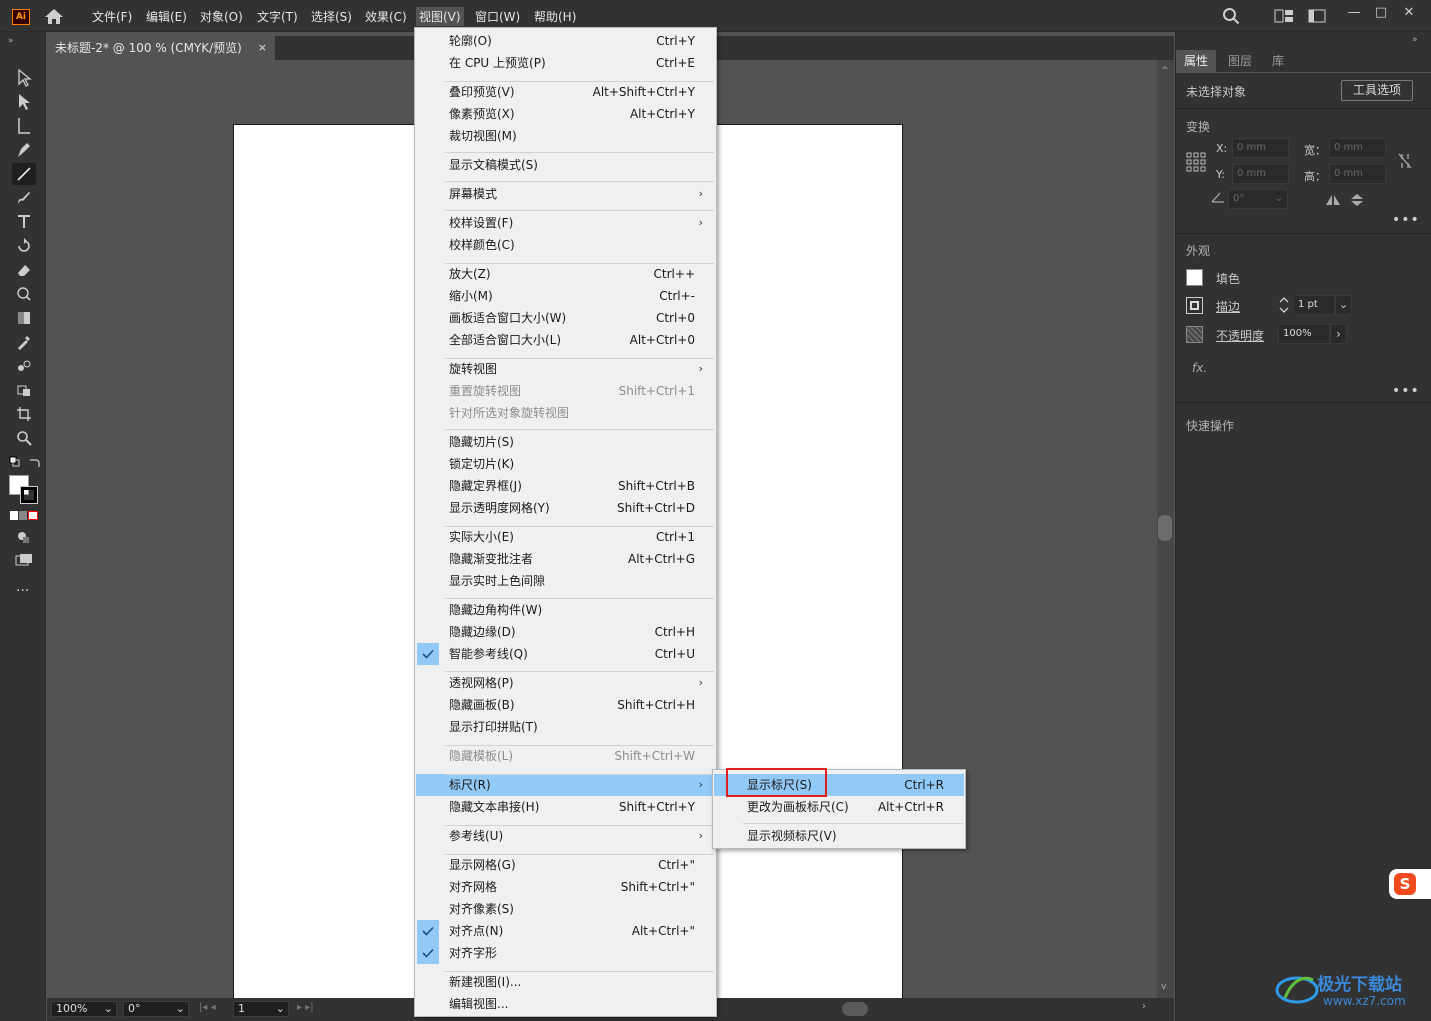 The height and width of the screenshot is (1021, 1431). Describe the element at coordinates (24, 78) in the screenshot. I see `selection-tool-icon` at that location.